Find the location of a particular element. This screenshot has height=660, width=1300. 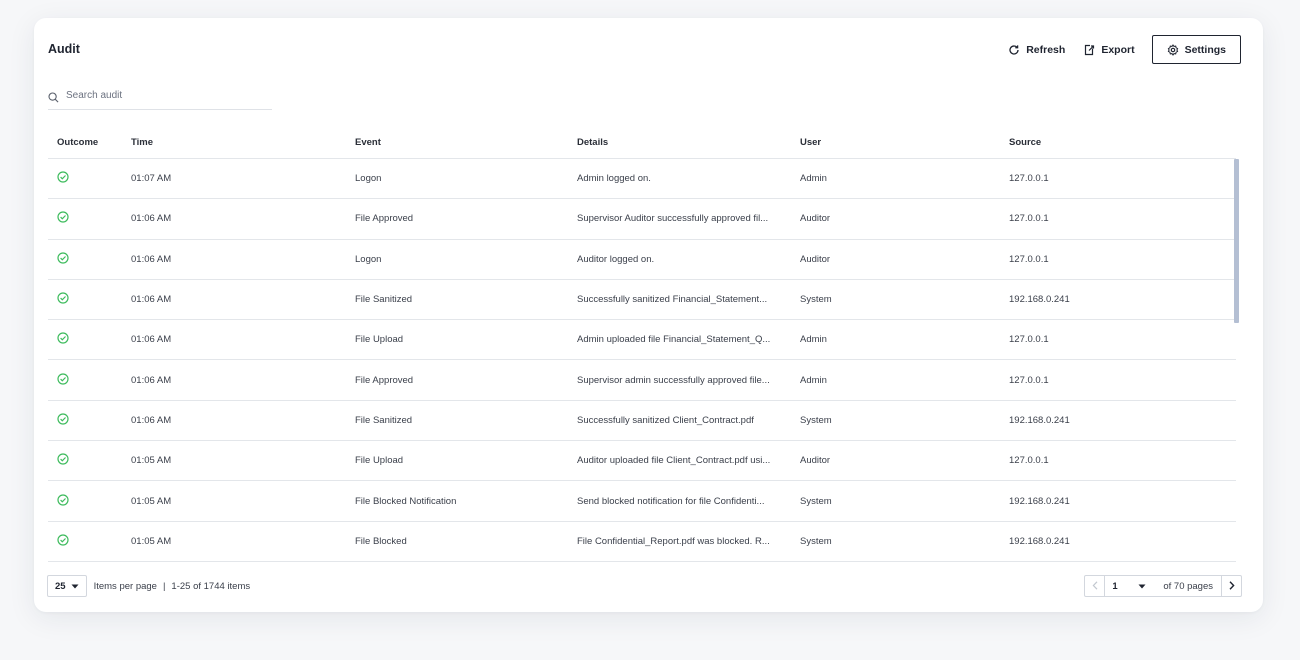

export-button: Export is located at coordinates (1108, 49).